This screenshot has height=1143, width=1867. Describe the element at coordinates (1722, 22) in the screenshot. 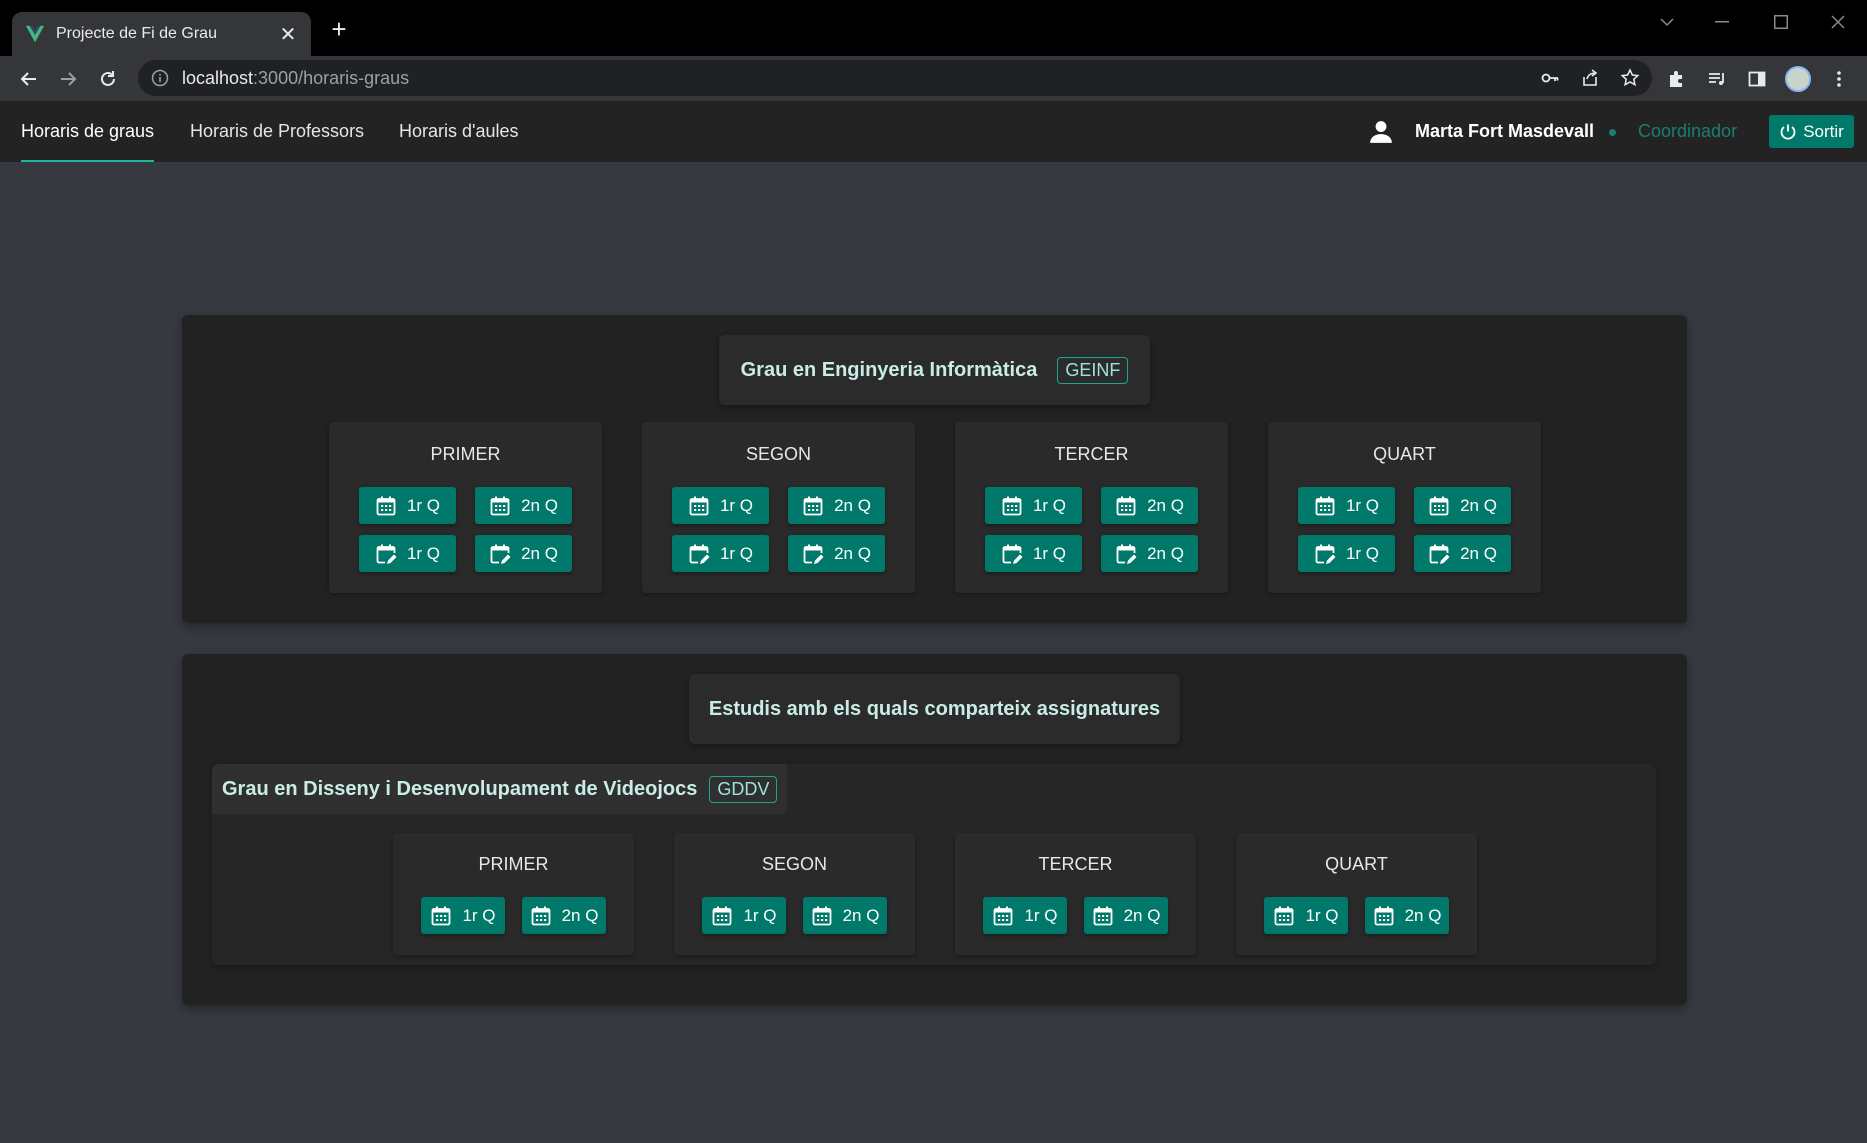

I see `minimize-icon` at that location.